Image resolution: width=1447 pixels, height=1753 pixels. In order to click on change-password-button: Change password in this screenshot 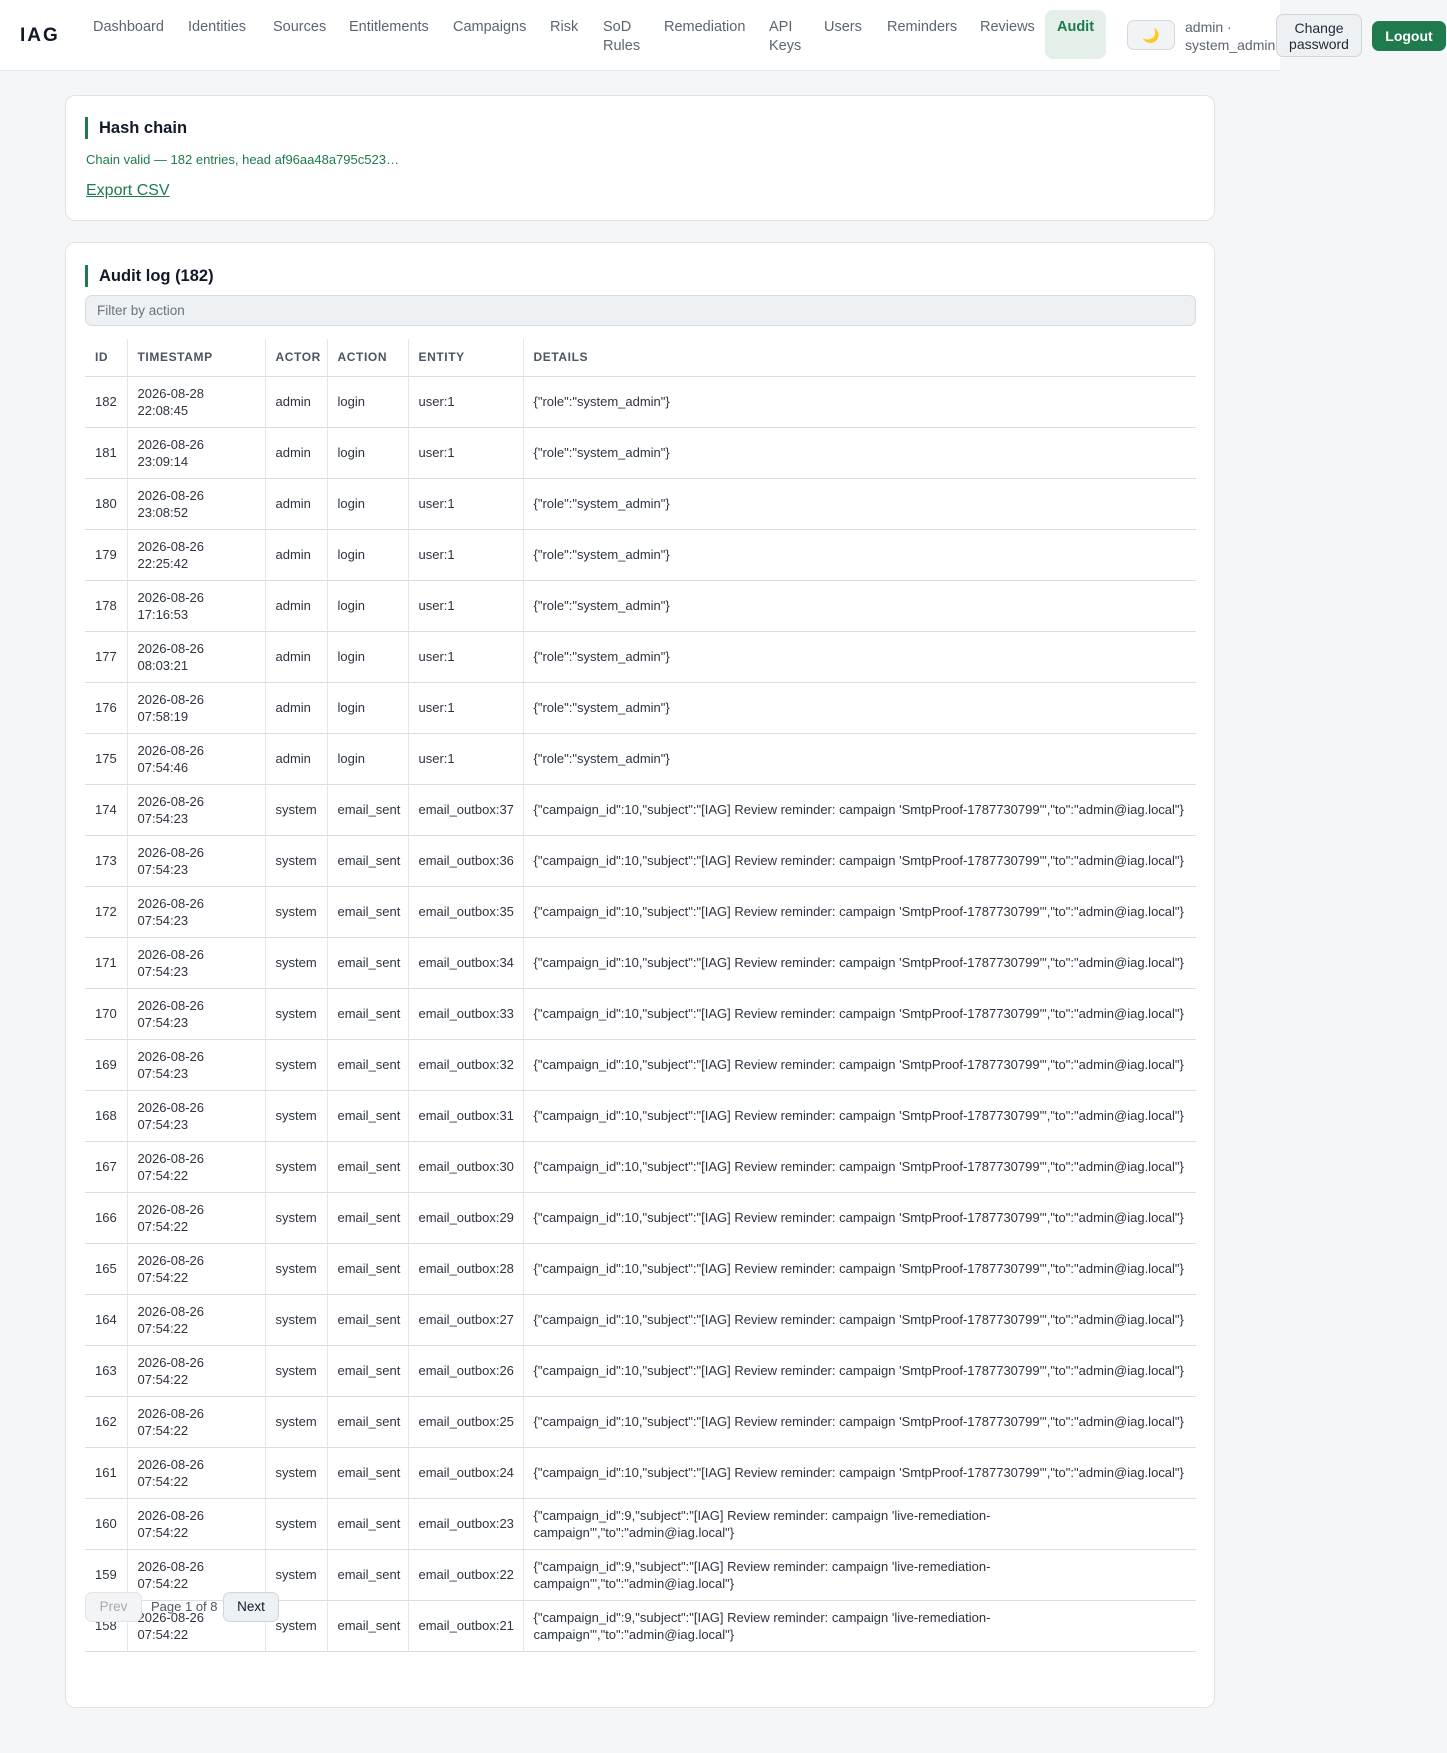, I will do `click(1319, 35)`.